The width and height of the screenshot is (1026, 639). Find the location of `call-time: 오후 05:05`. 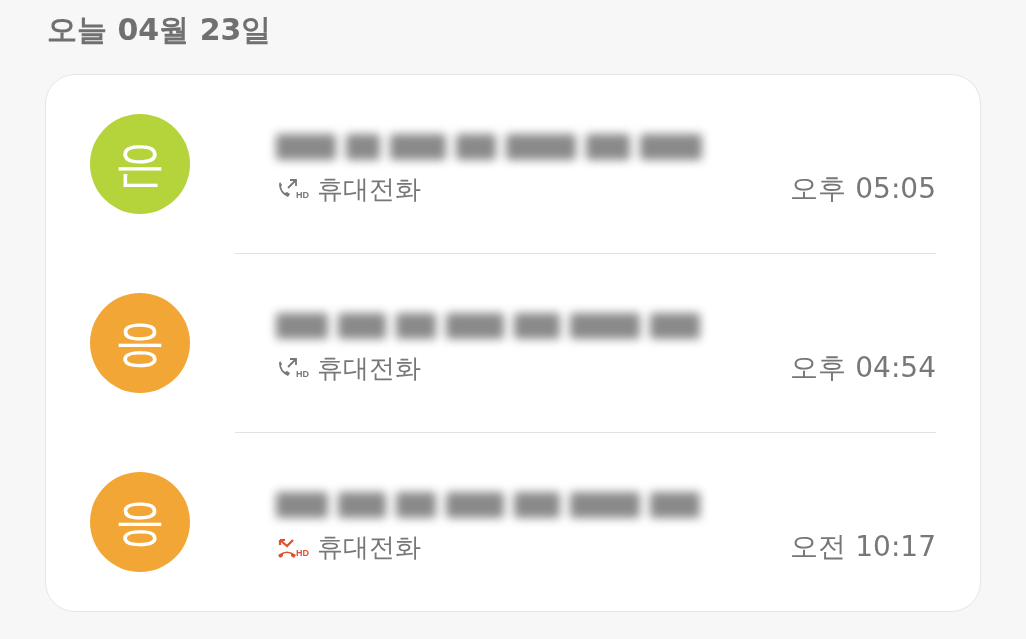

call-time: 오후 05:05 is located at coordinates (863, 189).